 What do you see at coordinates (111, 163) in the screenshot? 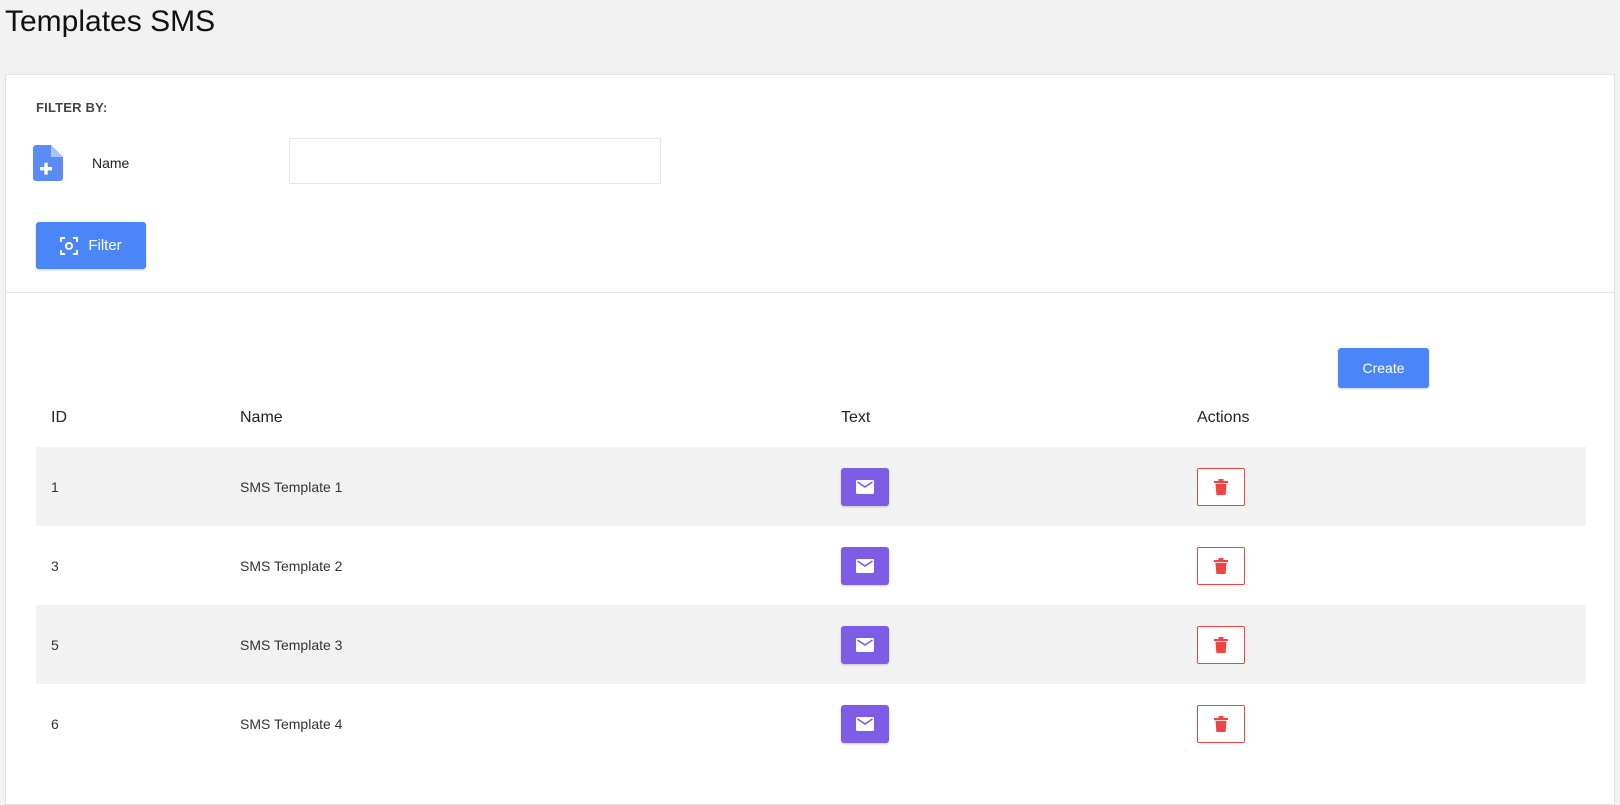
I see `name-filter-label: Name` at bounding box center [111, 163].